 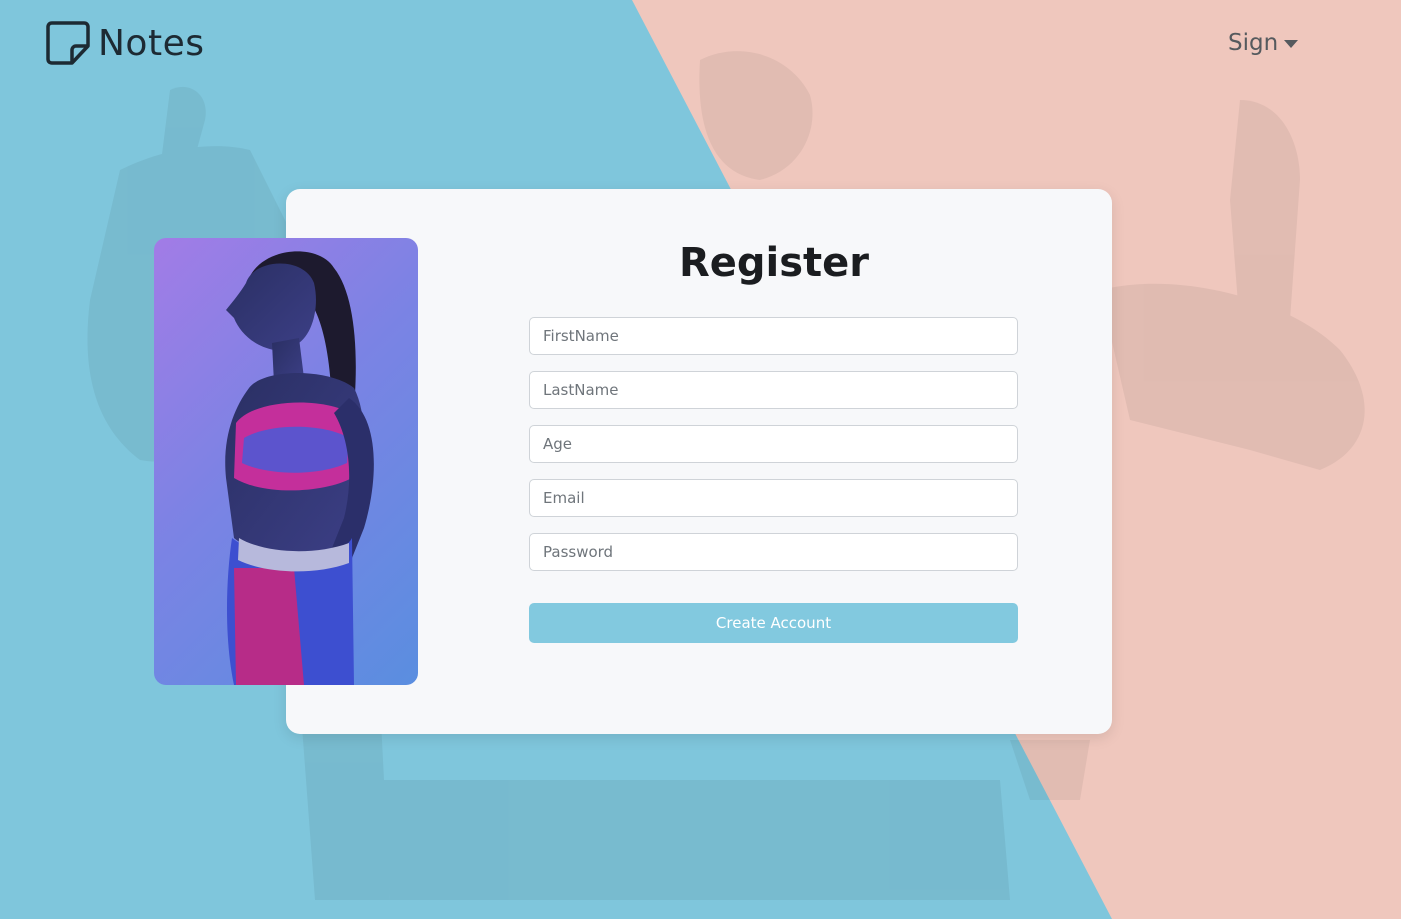 I want to click on create-account-button: Create Account, so click(x=773, y=623).